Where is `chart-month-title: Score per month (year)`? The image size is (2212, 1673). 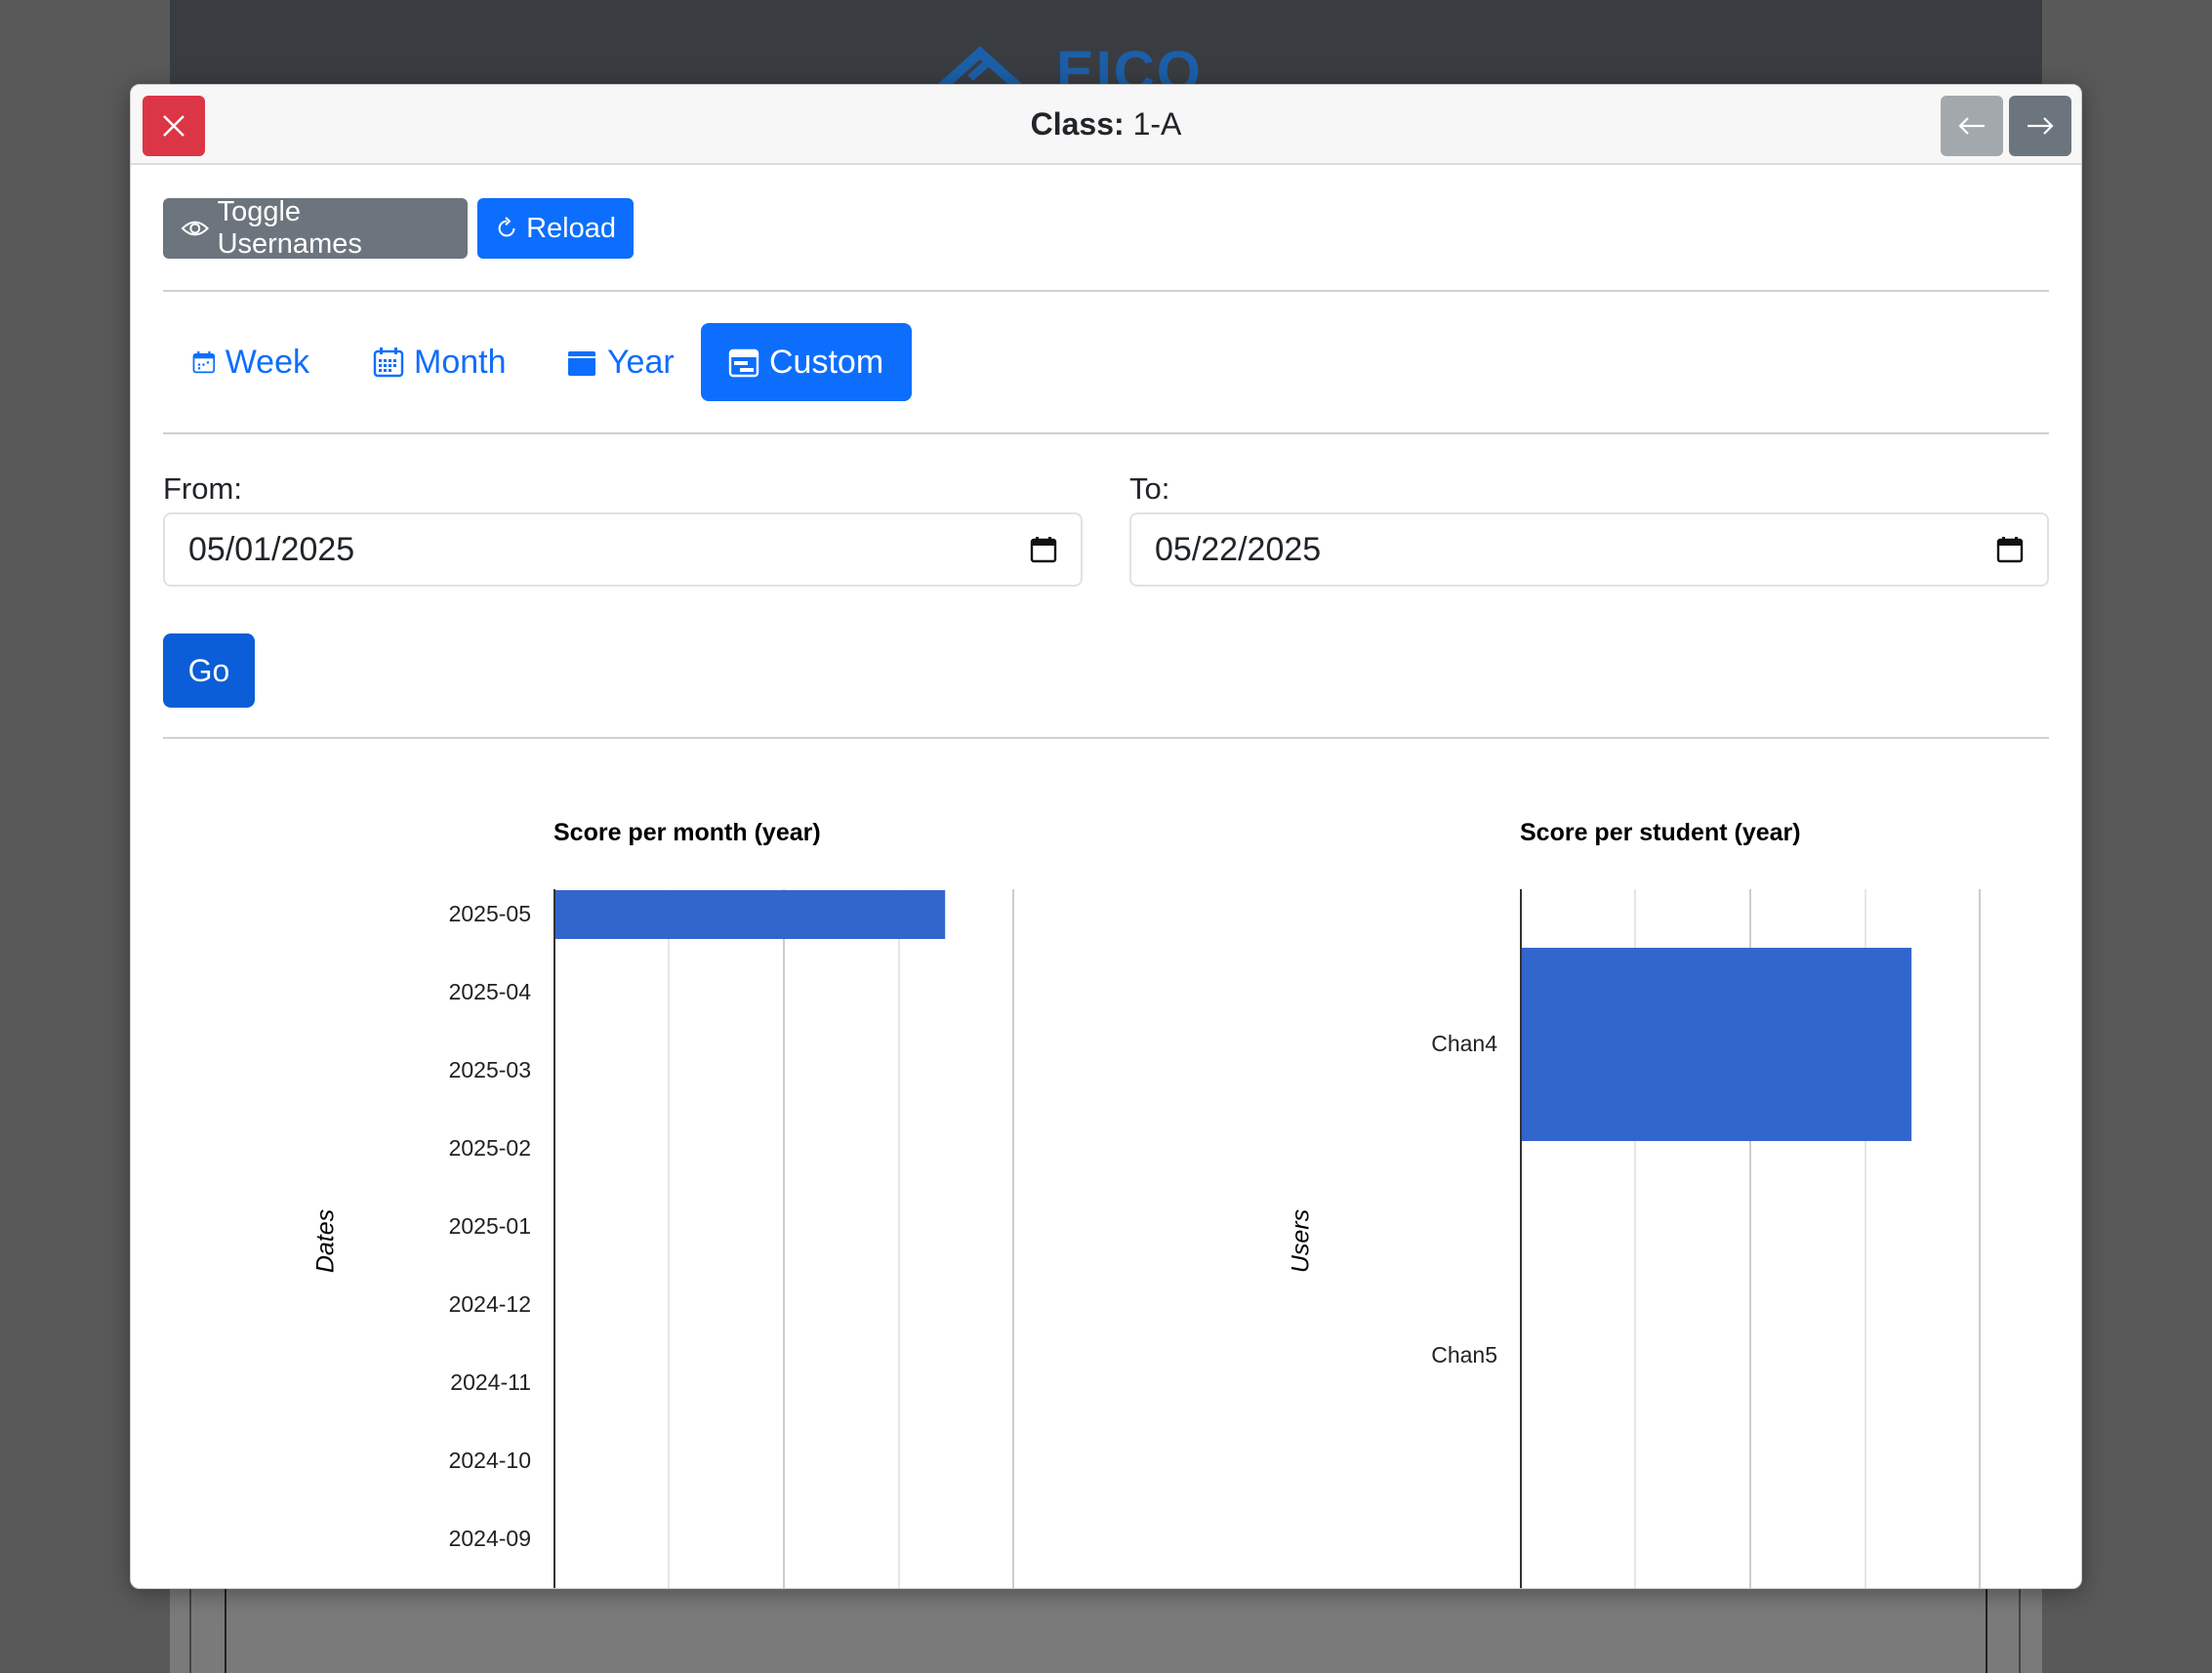
chart-month-title: Score per month (year) is located at coordinates (687, 832).